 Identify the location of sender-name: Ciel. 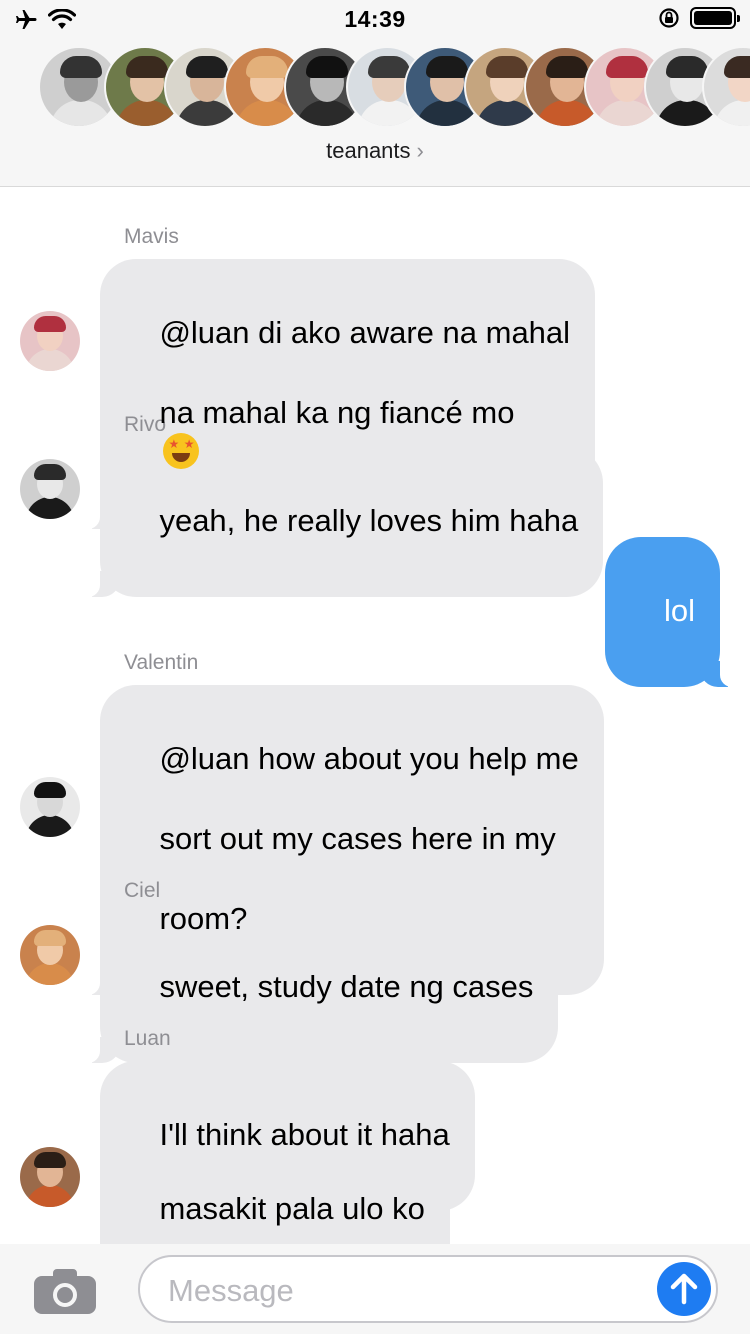
(142, 890).